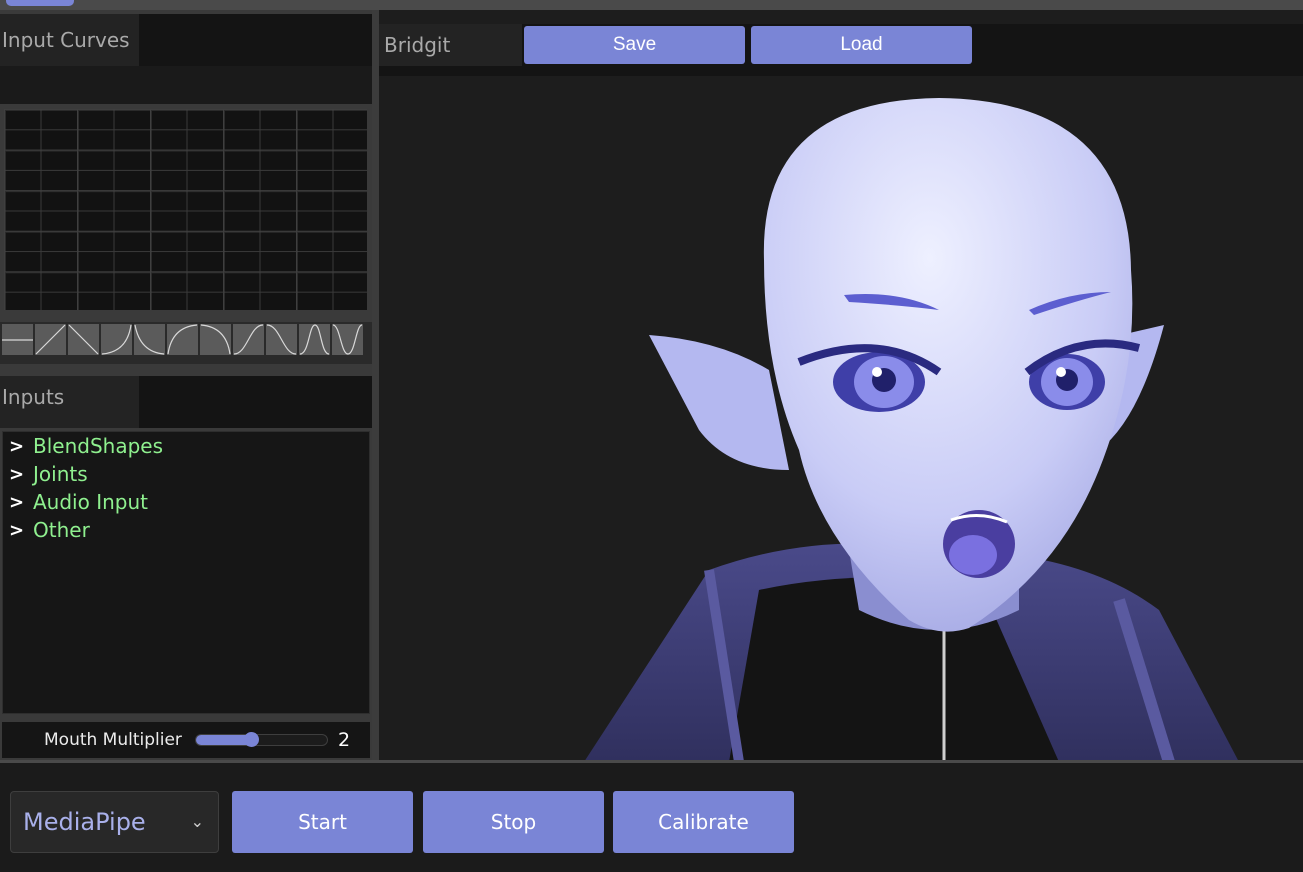 This screenshot has height=872, width=1303. I want to click on ease-in-up-curve-icon, so click(116, 339).